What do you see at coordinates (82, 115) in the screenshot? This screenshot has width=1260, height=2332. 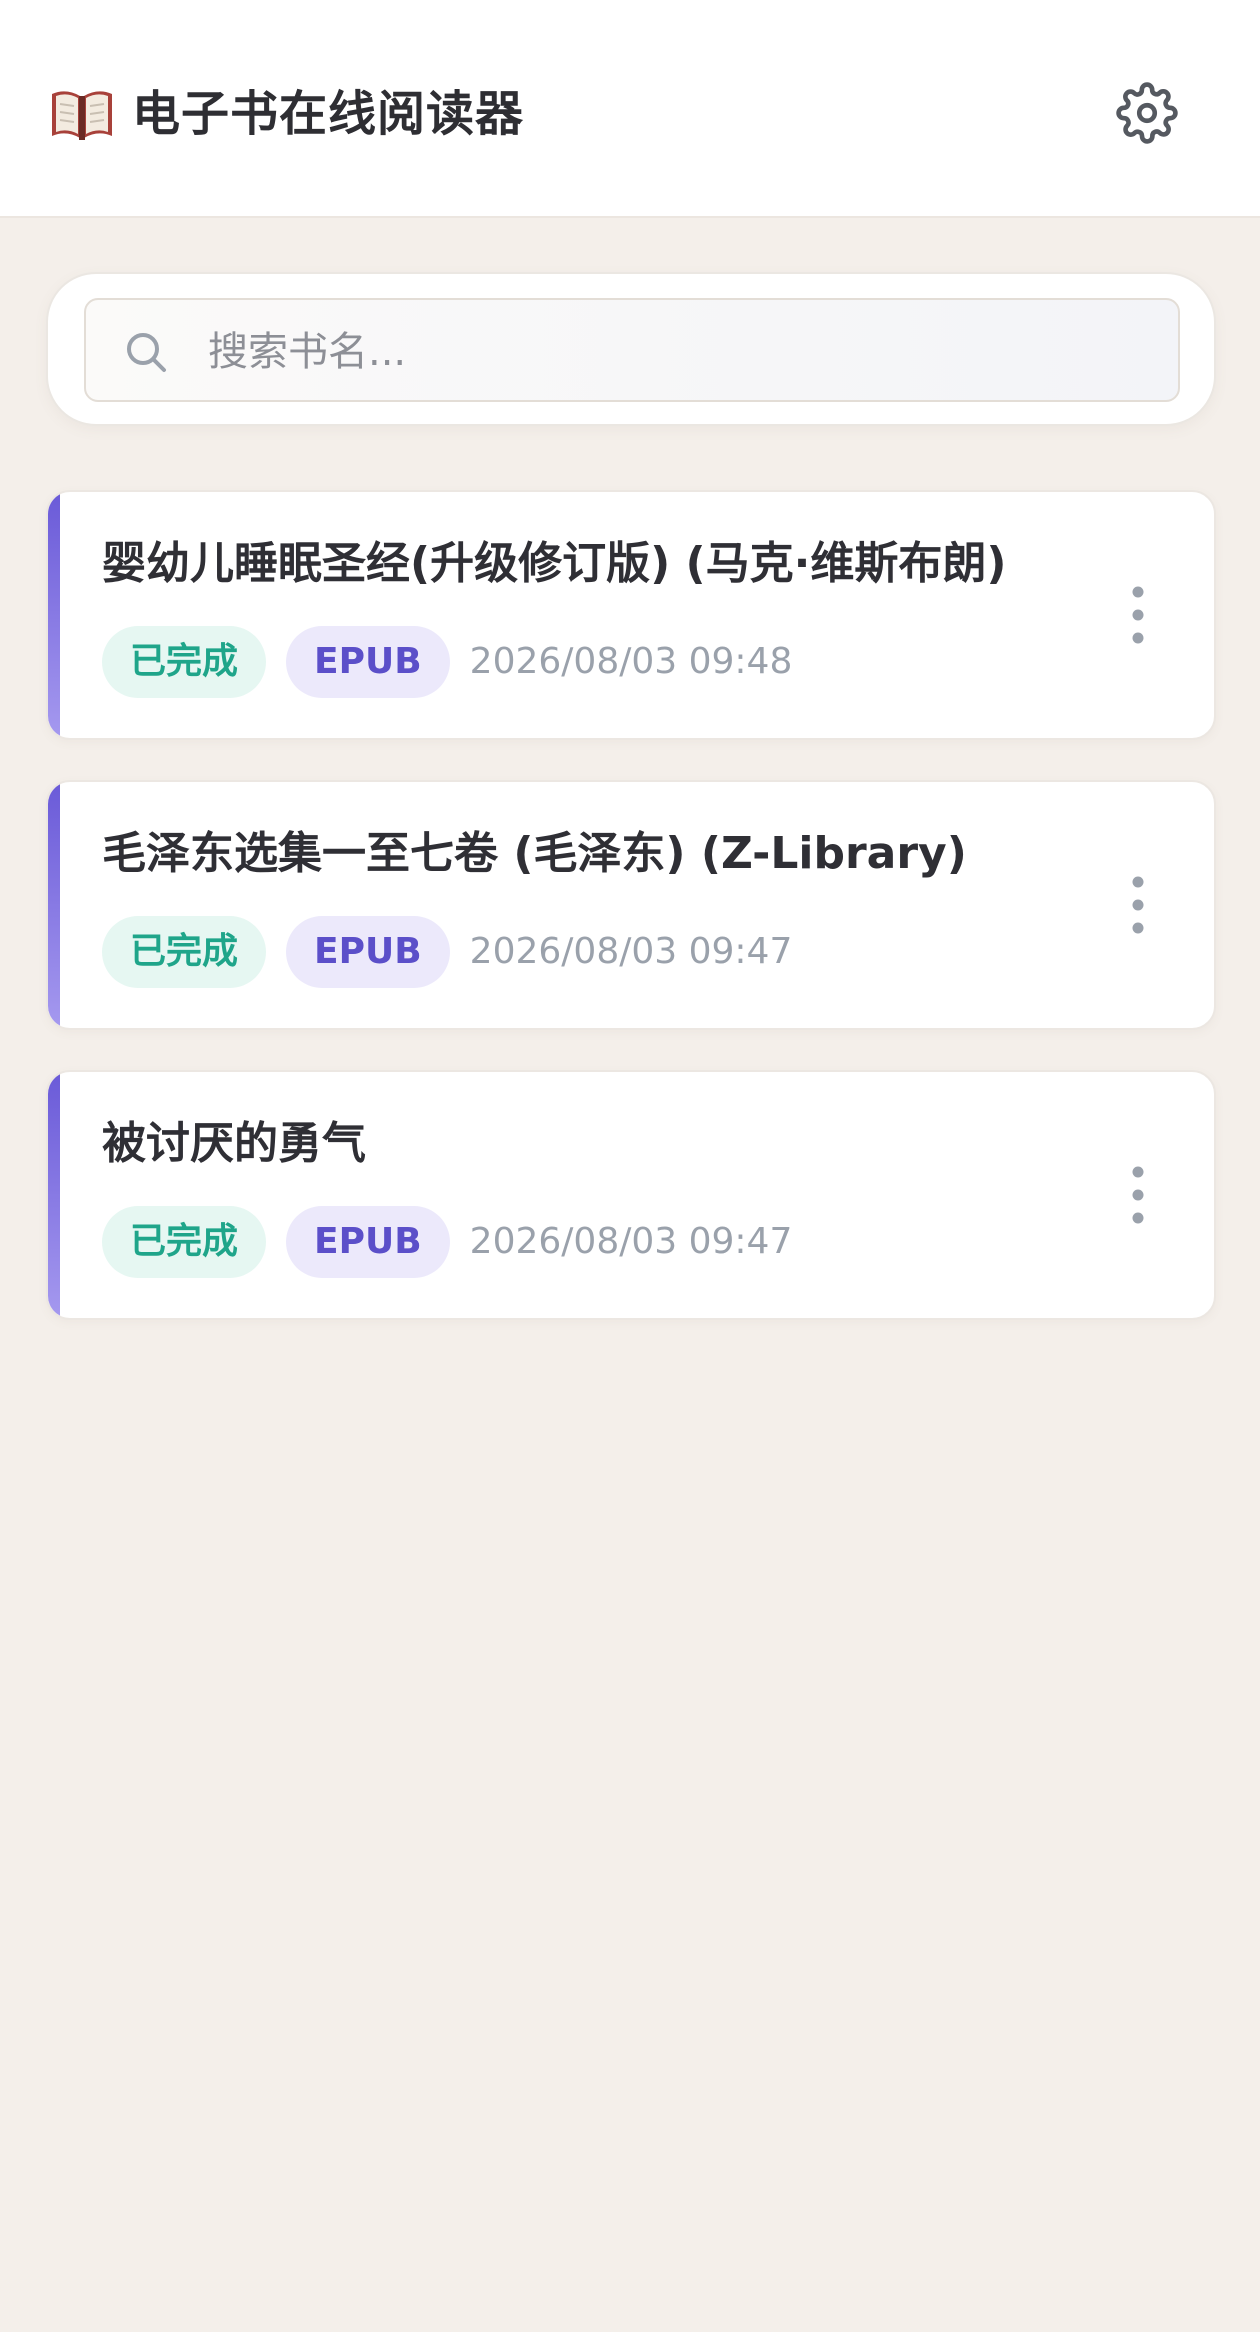 I see `open-book-icon` at bounding box center [82, 115].